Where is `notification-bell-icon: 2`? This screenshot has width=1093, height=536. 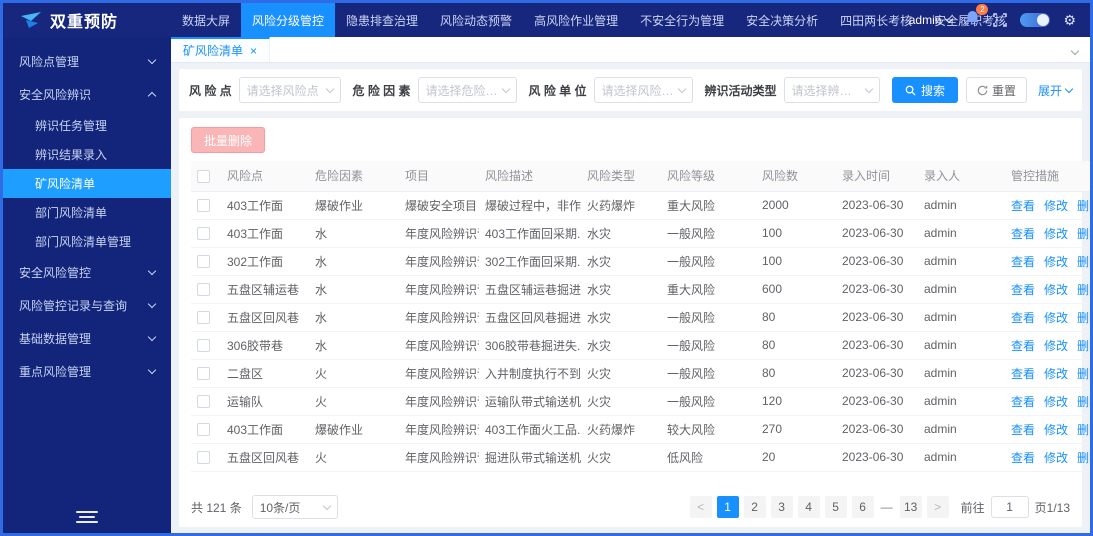 notification-bell-icon: 2 is located at coordinates (977, 17).